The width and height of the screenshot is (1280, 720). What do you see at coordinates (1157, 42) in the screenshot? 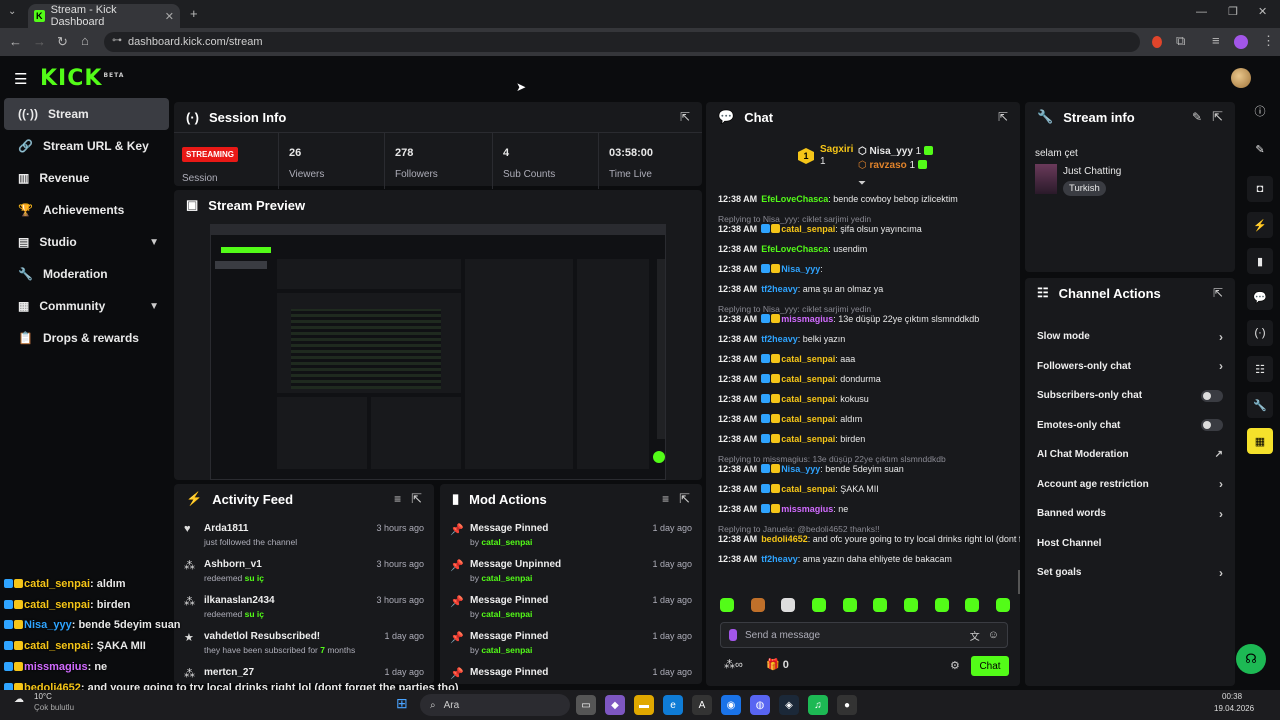
I see `extension-icon` at bounding box center [1157, 42].